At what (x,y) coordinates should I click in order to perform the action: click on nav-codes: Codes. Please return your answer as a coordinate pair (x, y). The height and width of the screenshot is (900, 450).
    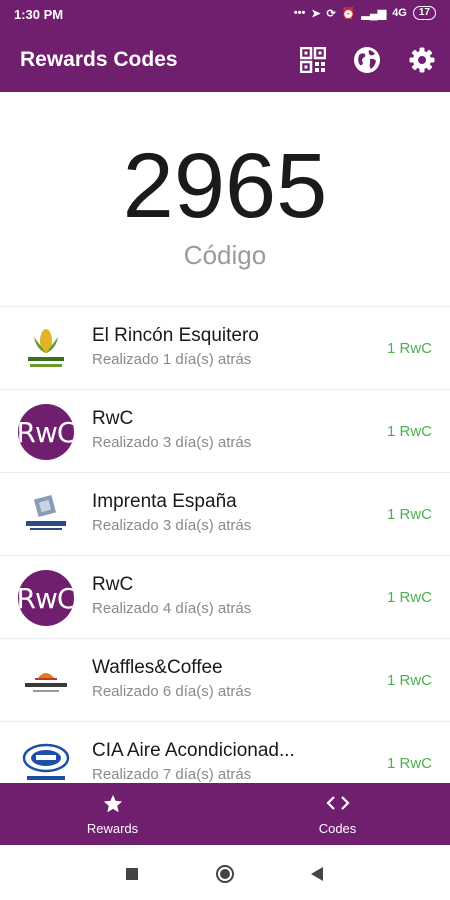
    Looking at the image, I should click on (337, 814).